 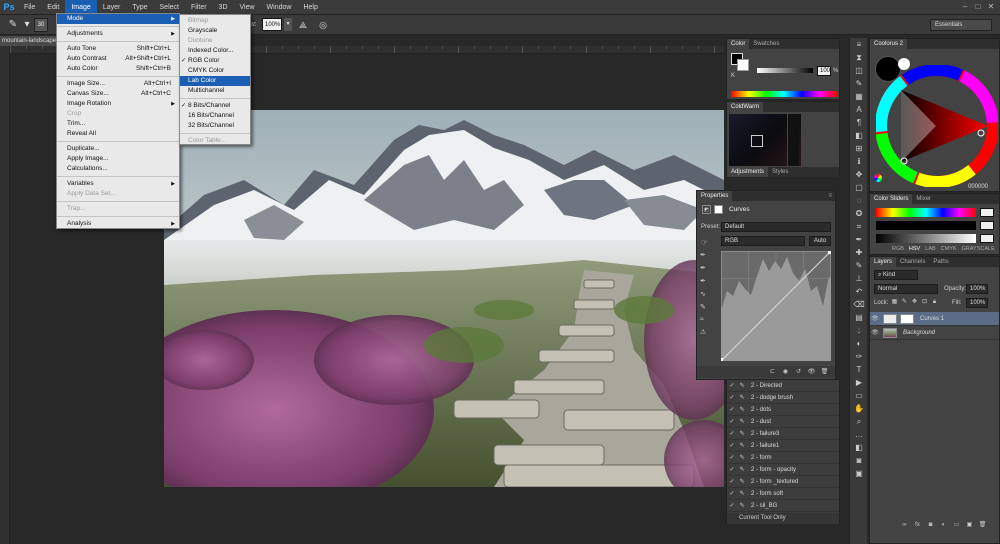 I want to click on tool-preset-chevron-down-icon: ▾, so click(x=27, y=25).